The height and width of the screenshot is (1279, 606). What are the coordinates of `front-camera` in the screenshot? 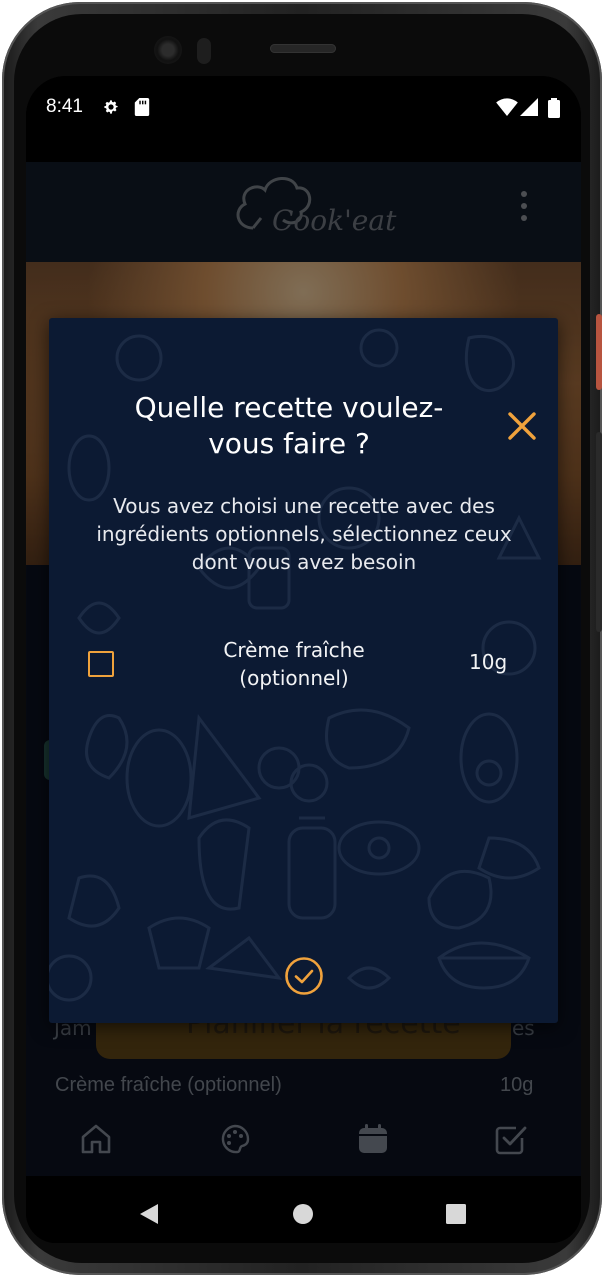 It's located at (168, 50).